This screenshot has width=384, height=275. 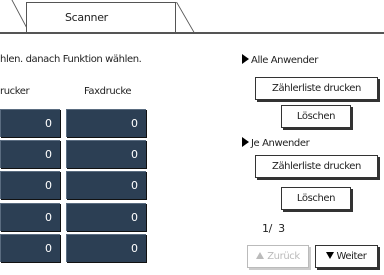 I want to click on all-users-clear-button: Löschen, so click(x=316, y=116).